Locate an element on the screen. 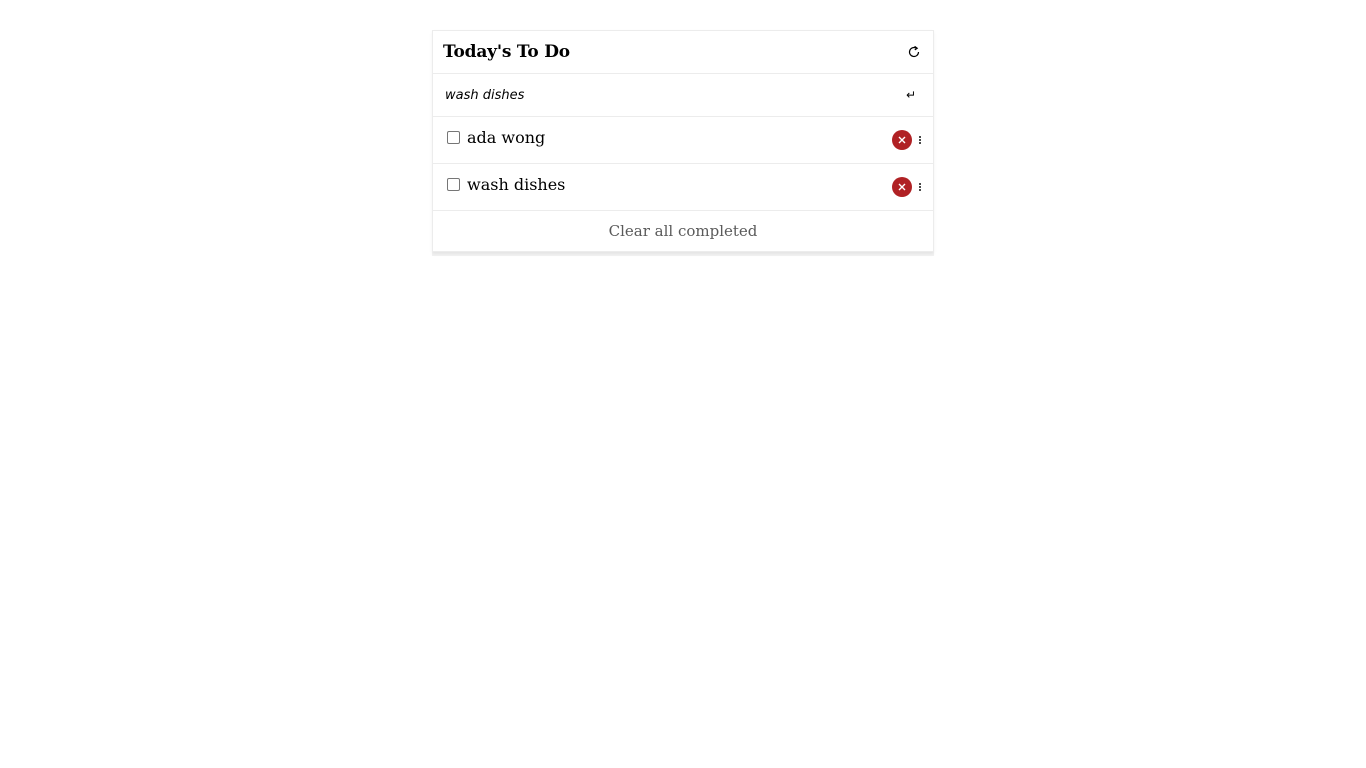  return-icon: ↵ is located at coordinates (911, 95).